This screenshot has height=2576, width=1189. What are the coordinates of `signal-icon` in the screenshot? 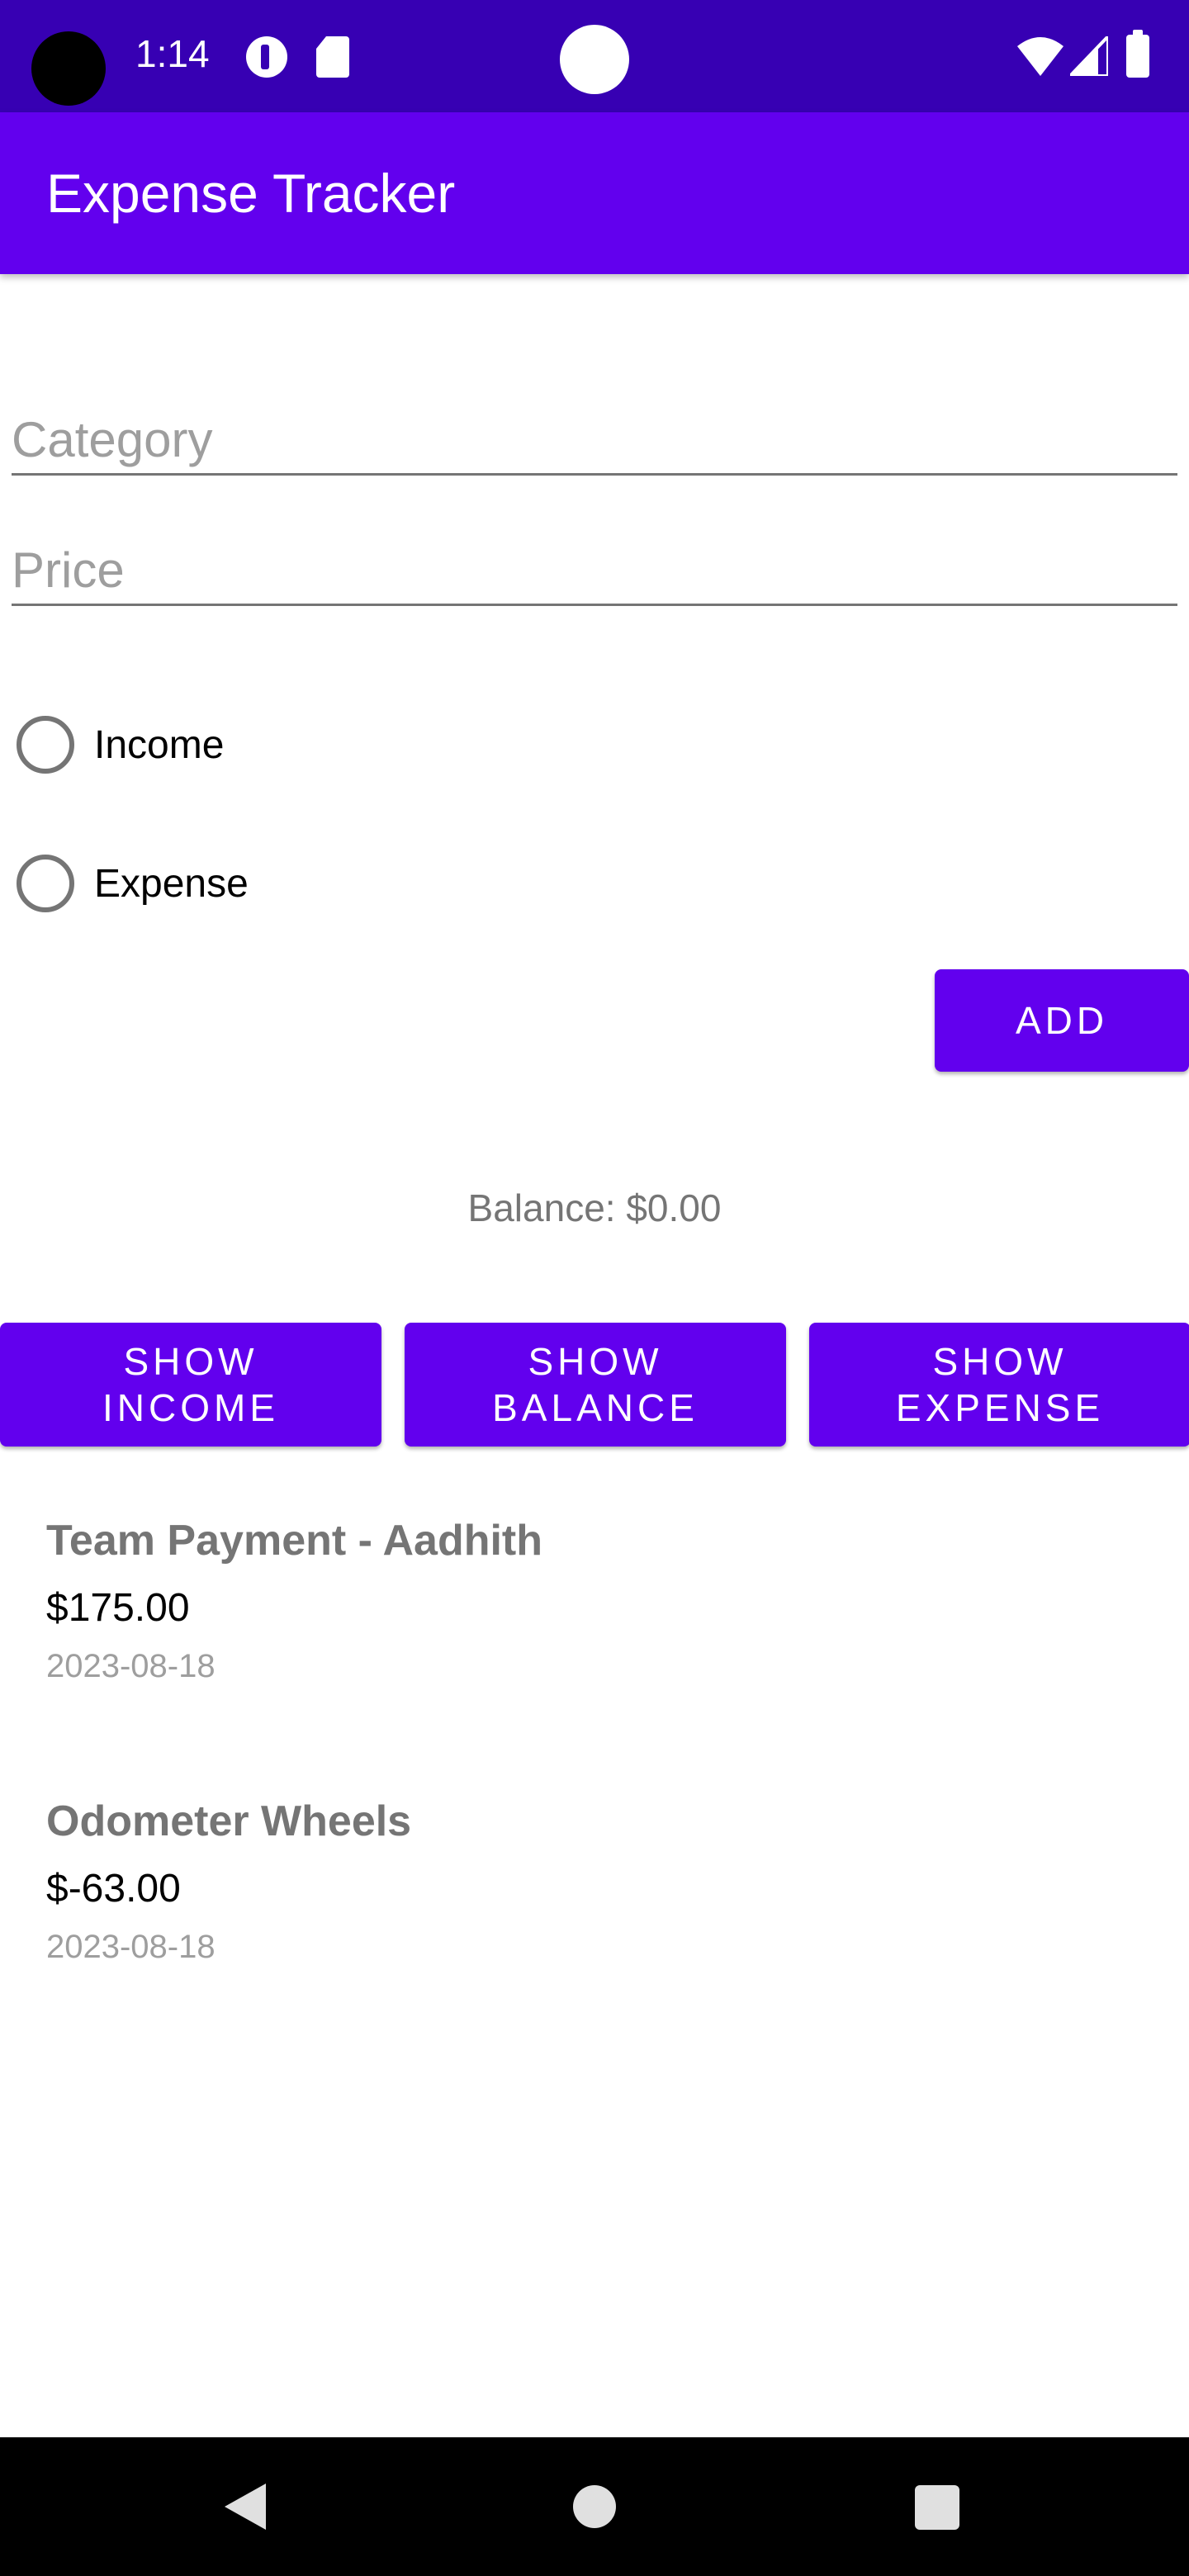 It's located at (1089, 56).